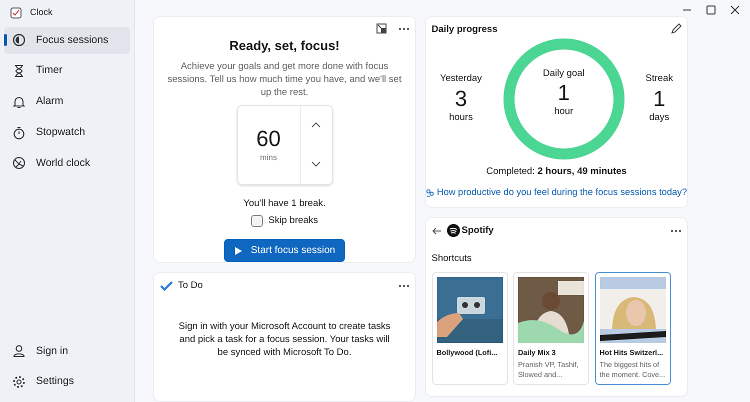 This screenshot has height=402, width=750. Describe the element at coordinates (561, 193) in the screenshot. I see `feedback-link: How productive do you feel during the focus sessions today?` at that location.